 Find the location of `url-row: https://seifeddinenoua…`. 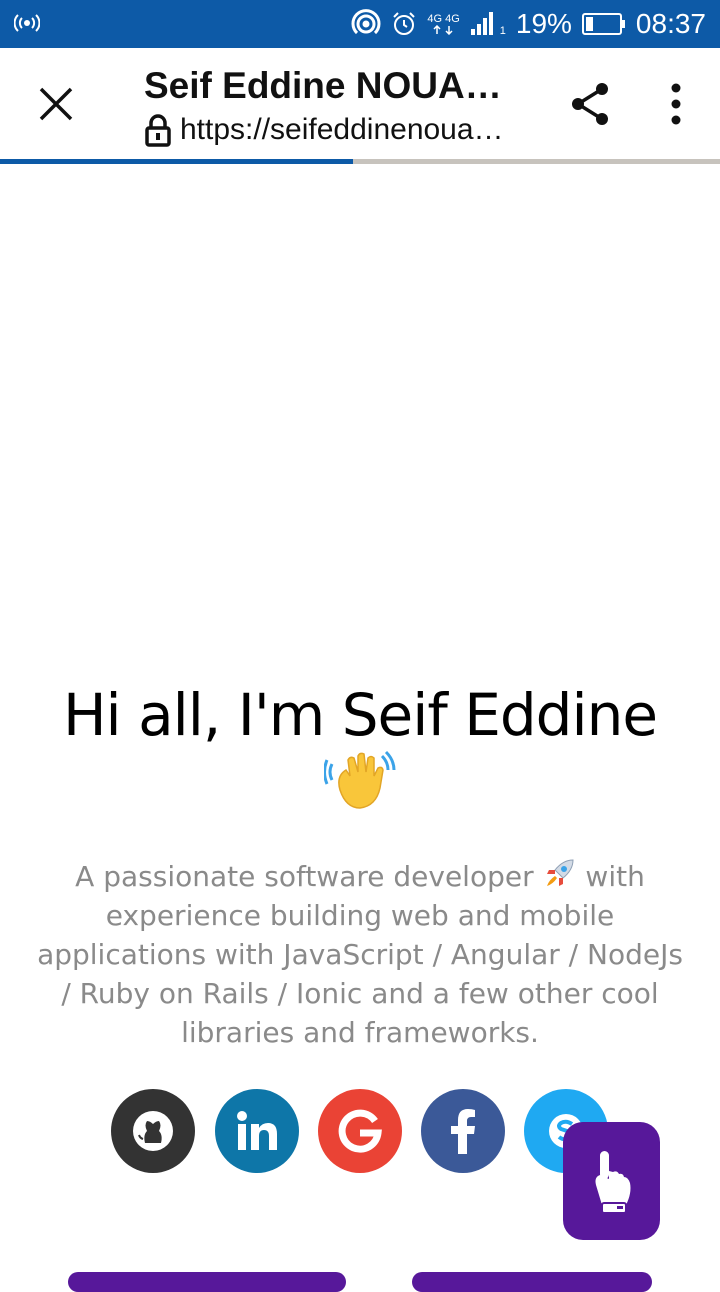

url-row: https://seifeddinenoua… is located at coordinates (344, 130).